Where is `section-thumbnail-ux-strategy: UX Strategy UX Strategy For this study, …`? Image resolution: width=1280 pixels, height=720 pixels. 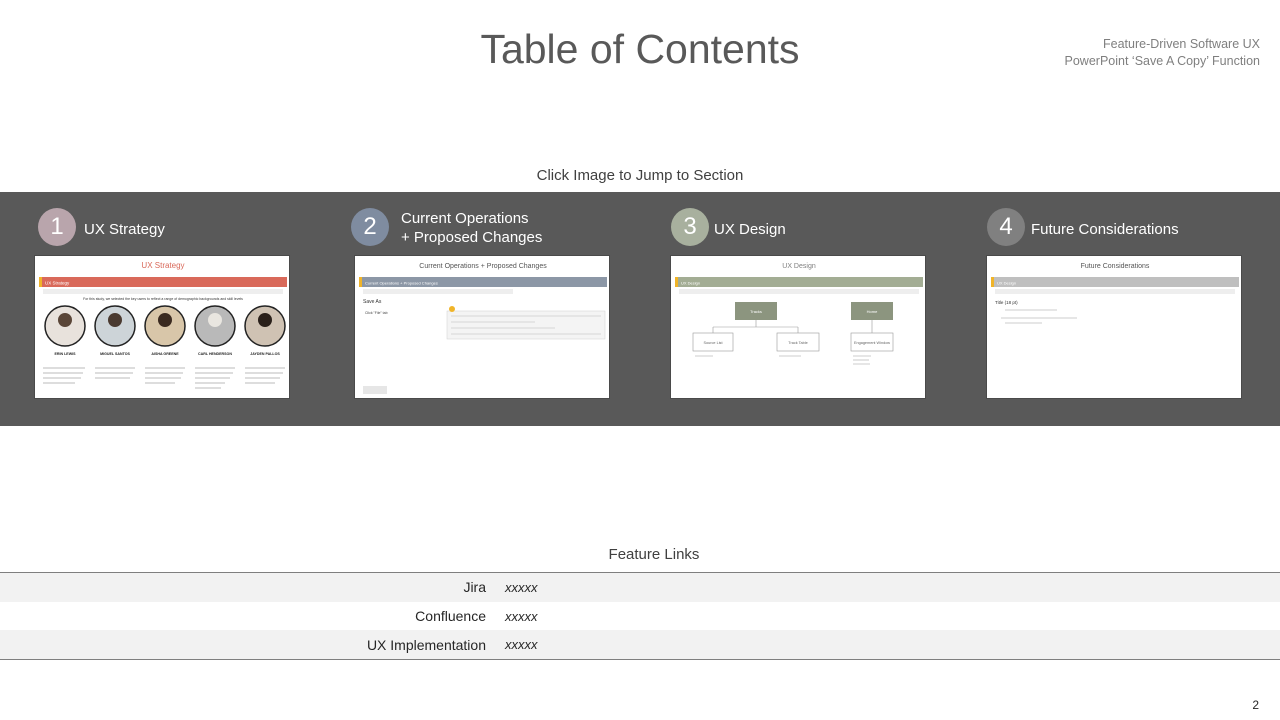 section-thumbnail-ux-strategy: UX Strategy UX Strategy For this study, … is located at coordinates (162, 327).